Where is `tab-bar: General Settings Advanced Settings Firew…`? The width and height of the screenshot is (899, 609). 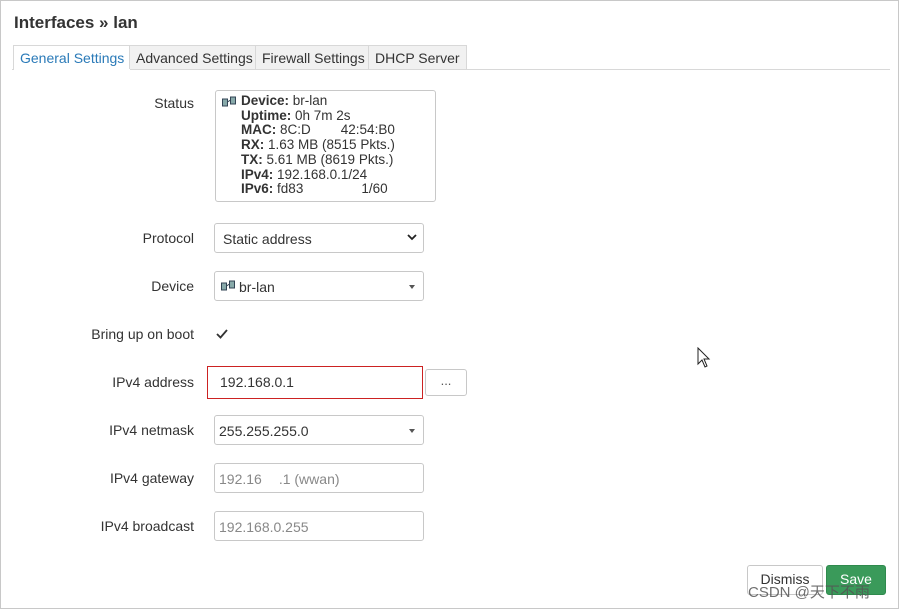
tab-bar: General Settings Advanced Settings Firew… is located at coordinates (451, 57).